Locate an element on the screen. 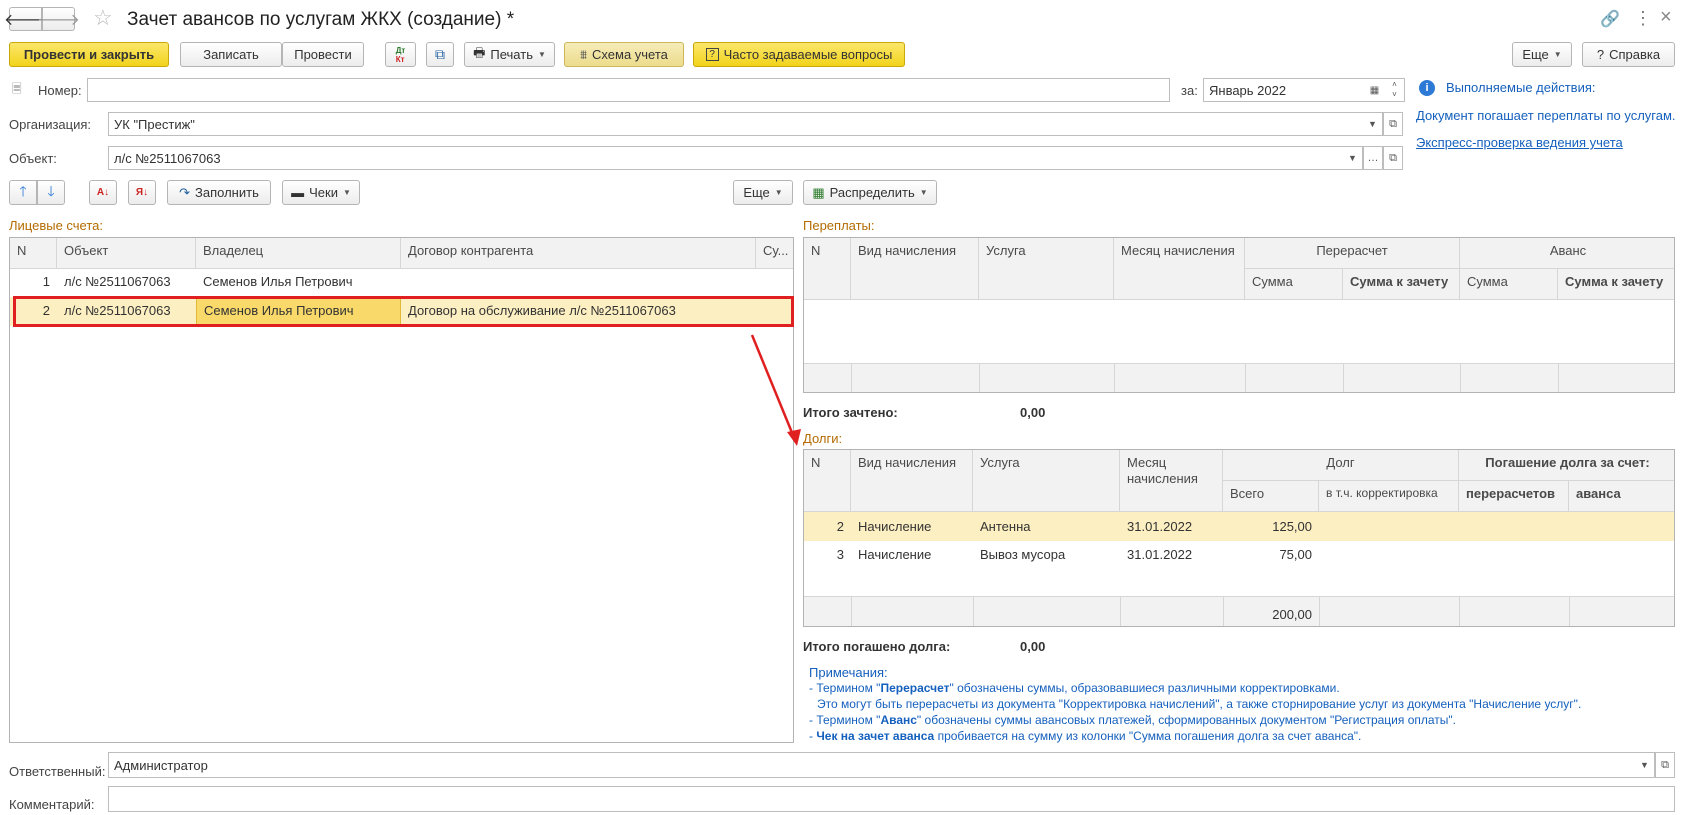  structure-button: ⧉ is located at coordinates (440, 54).